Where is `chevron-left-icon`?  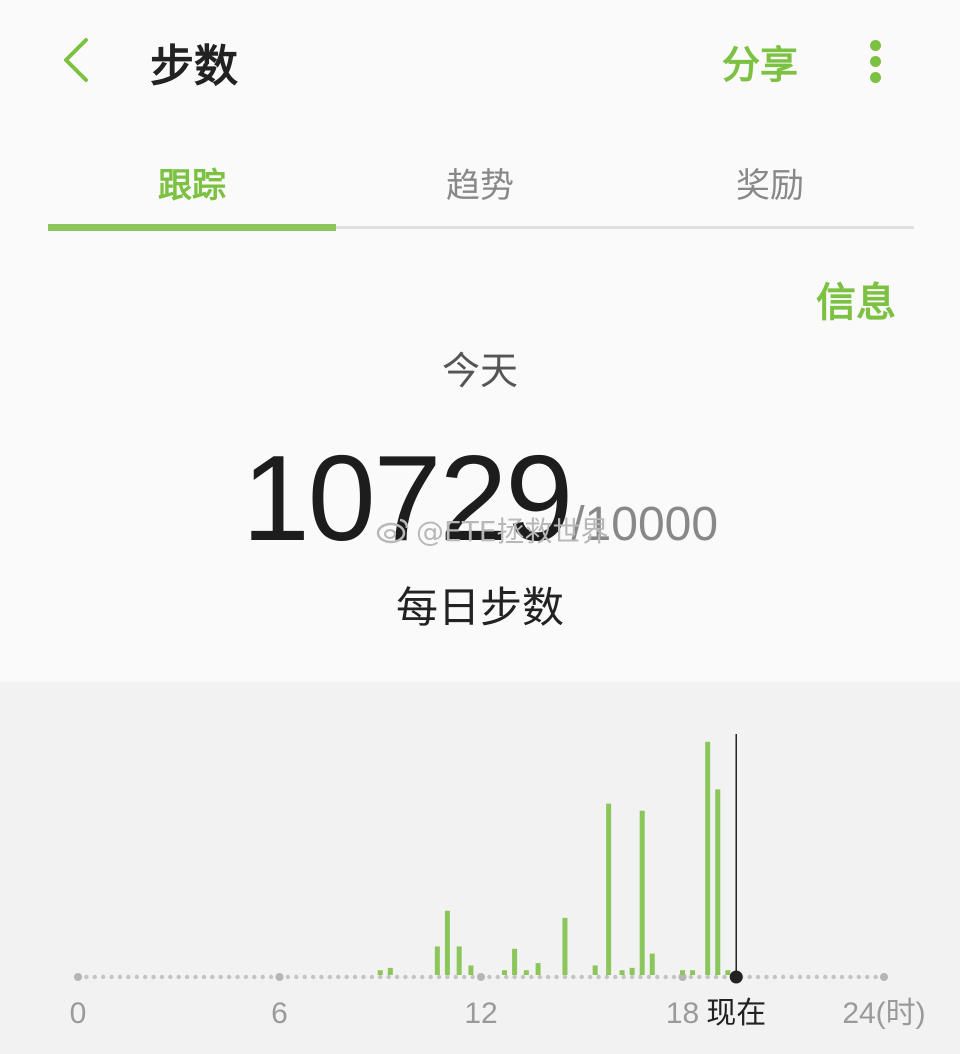 chevron-left-icon is located at coordinates (76, 60).